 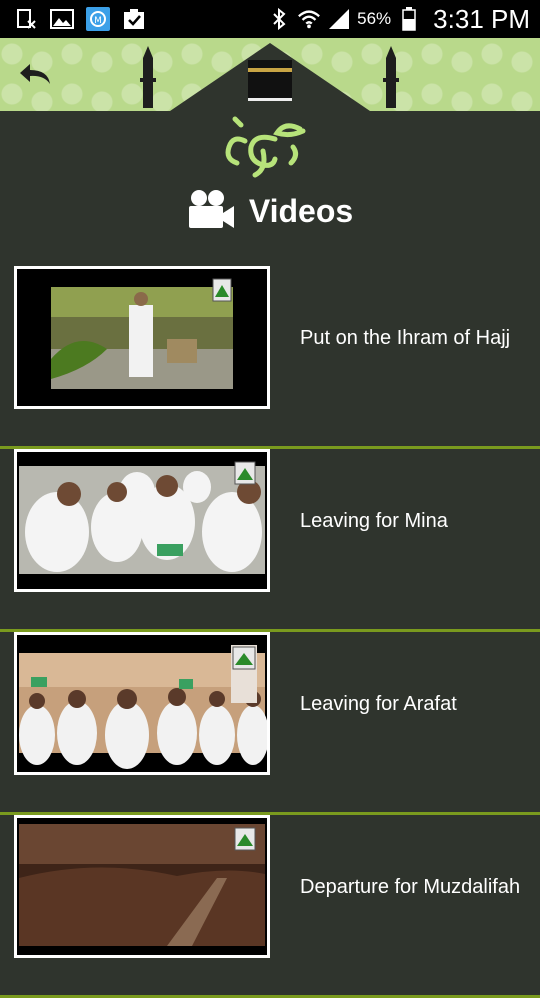 I want to click on sim-card-icon, so click(x=26, y=19).